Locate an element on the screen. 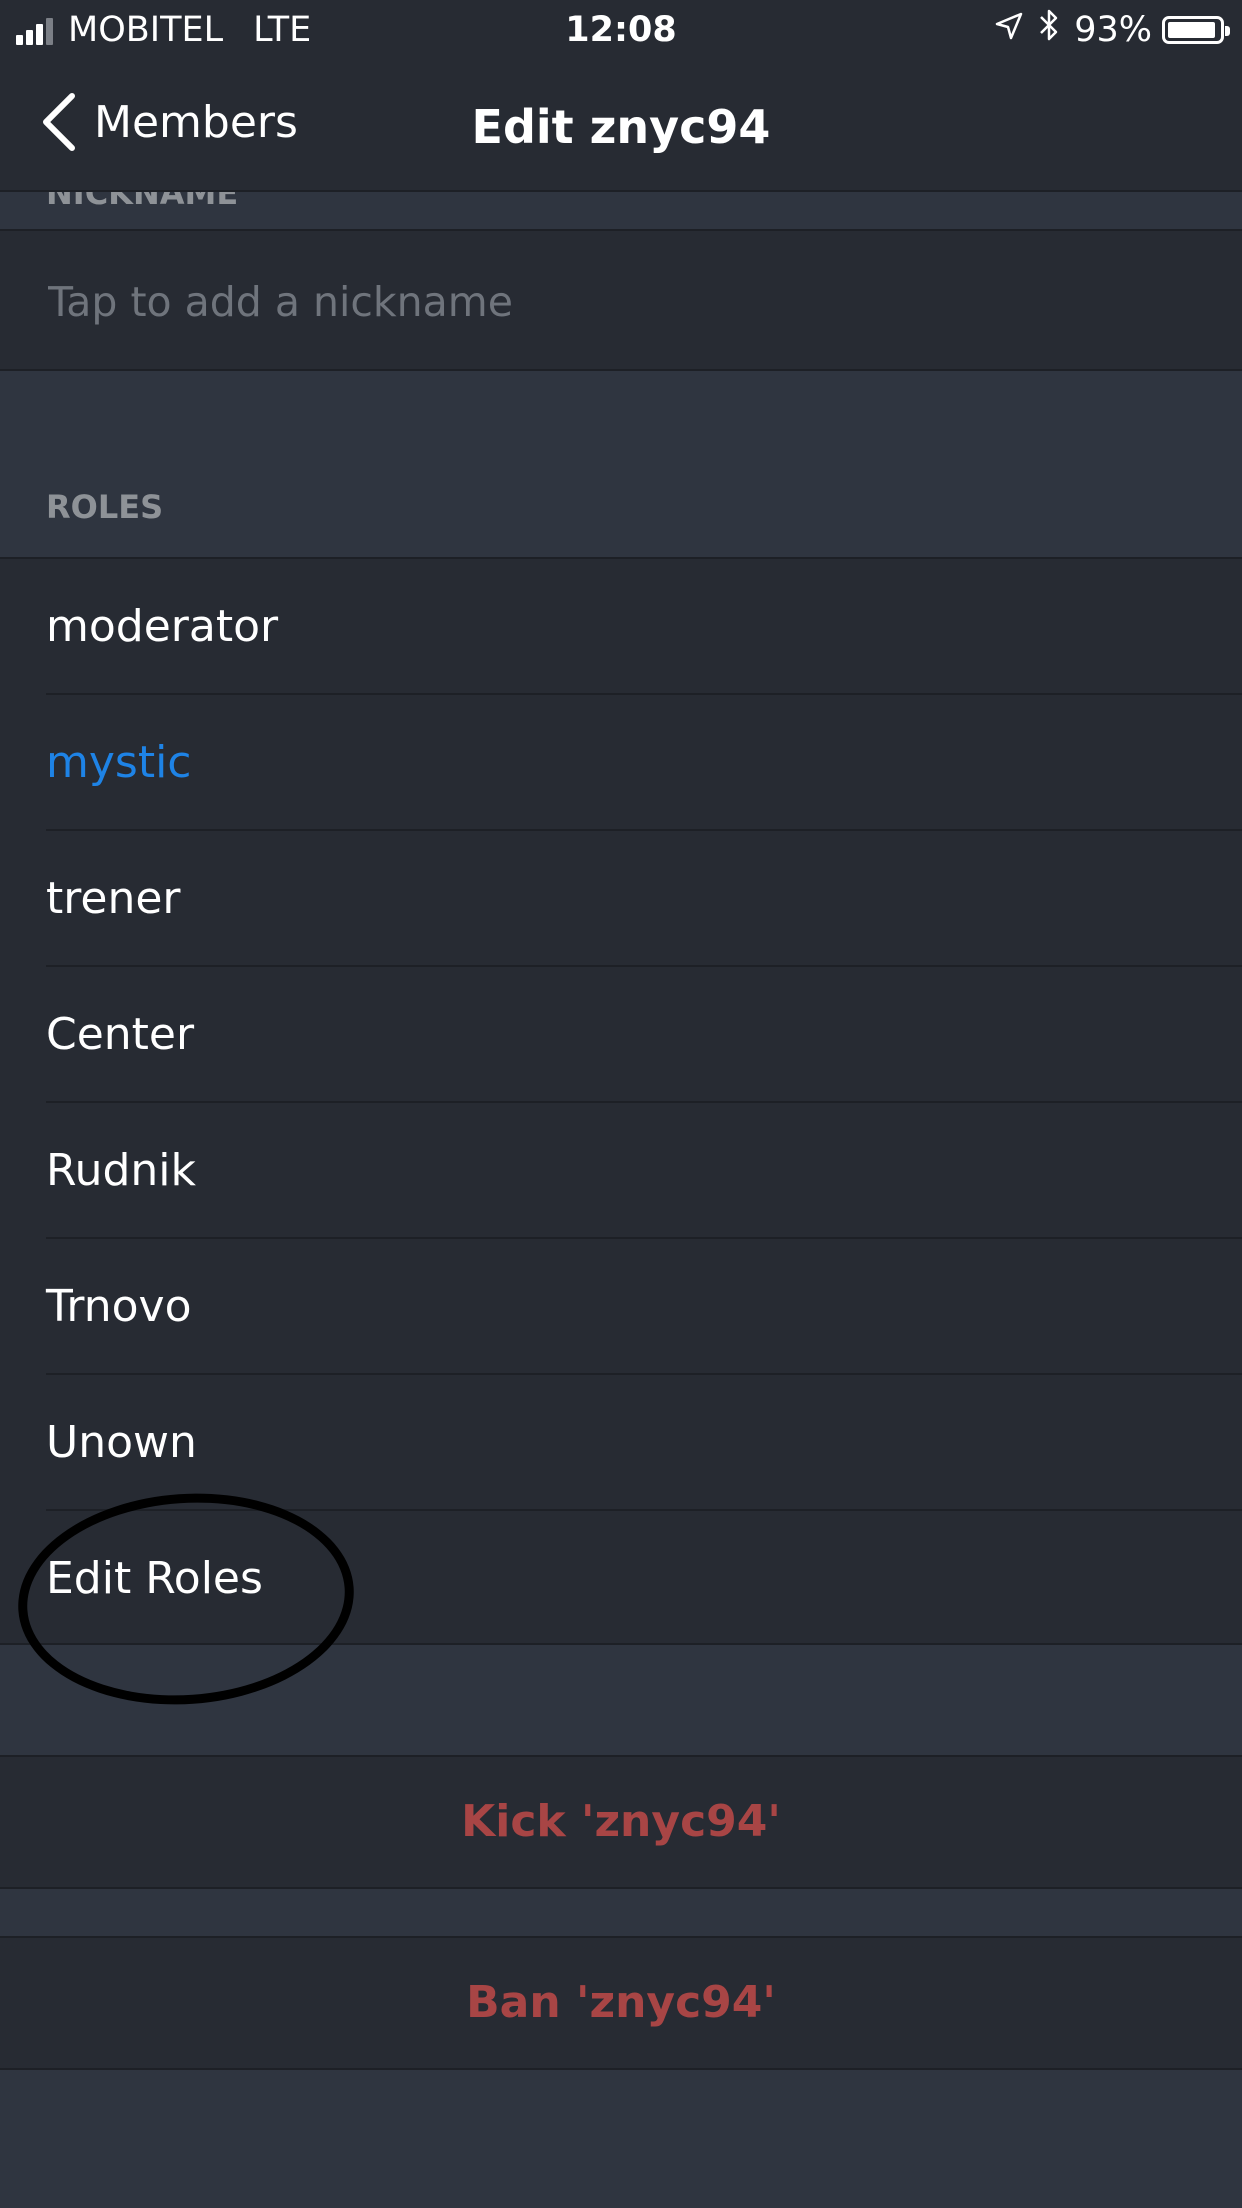 This screenshot has width=1242, height=2208. role-item-rudnik: Rudnik is located at coordinates (644, 1171).